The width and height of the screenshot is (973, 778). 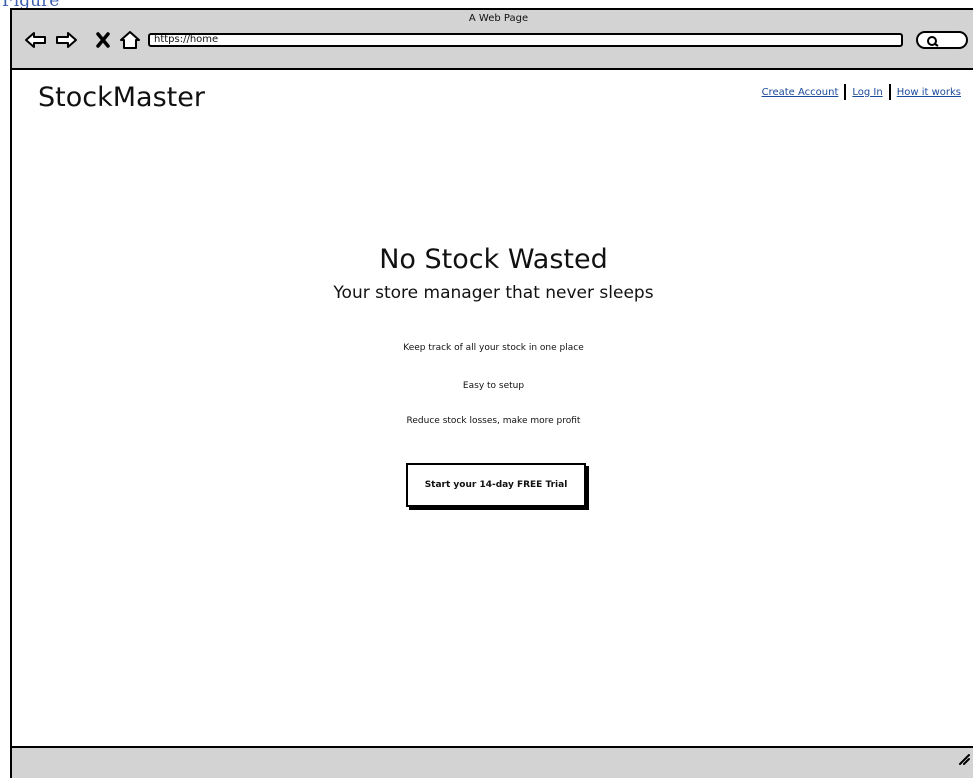 I want to click on start-trial-button: Start your 14-day FREE Trial, so click(x=496, y=485).